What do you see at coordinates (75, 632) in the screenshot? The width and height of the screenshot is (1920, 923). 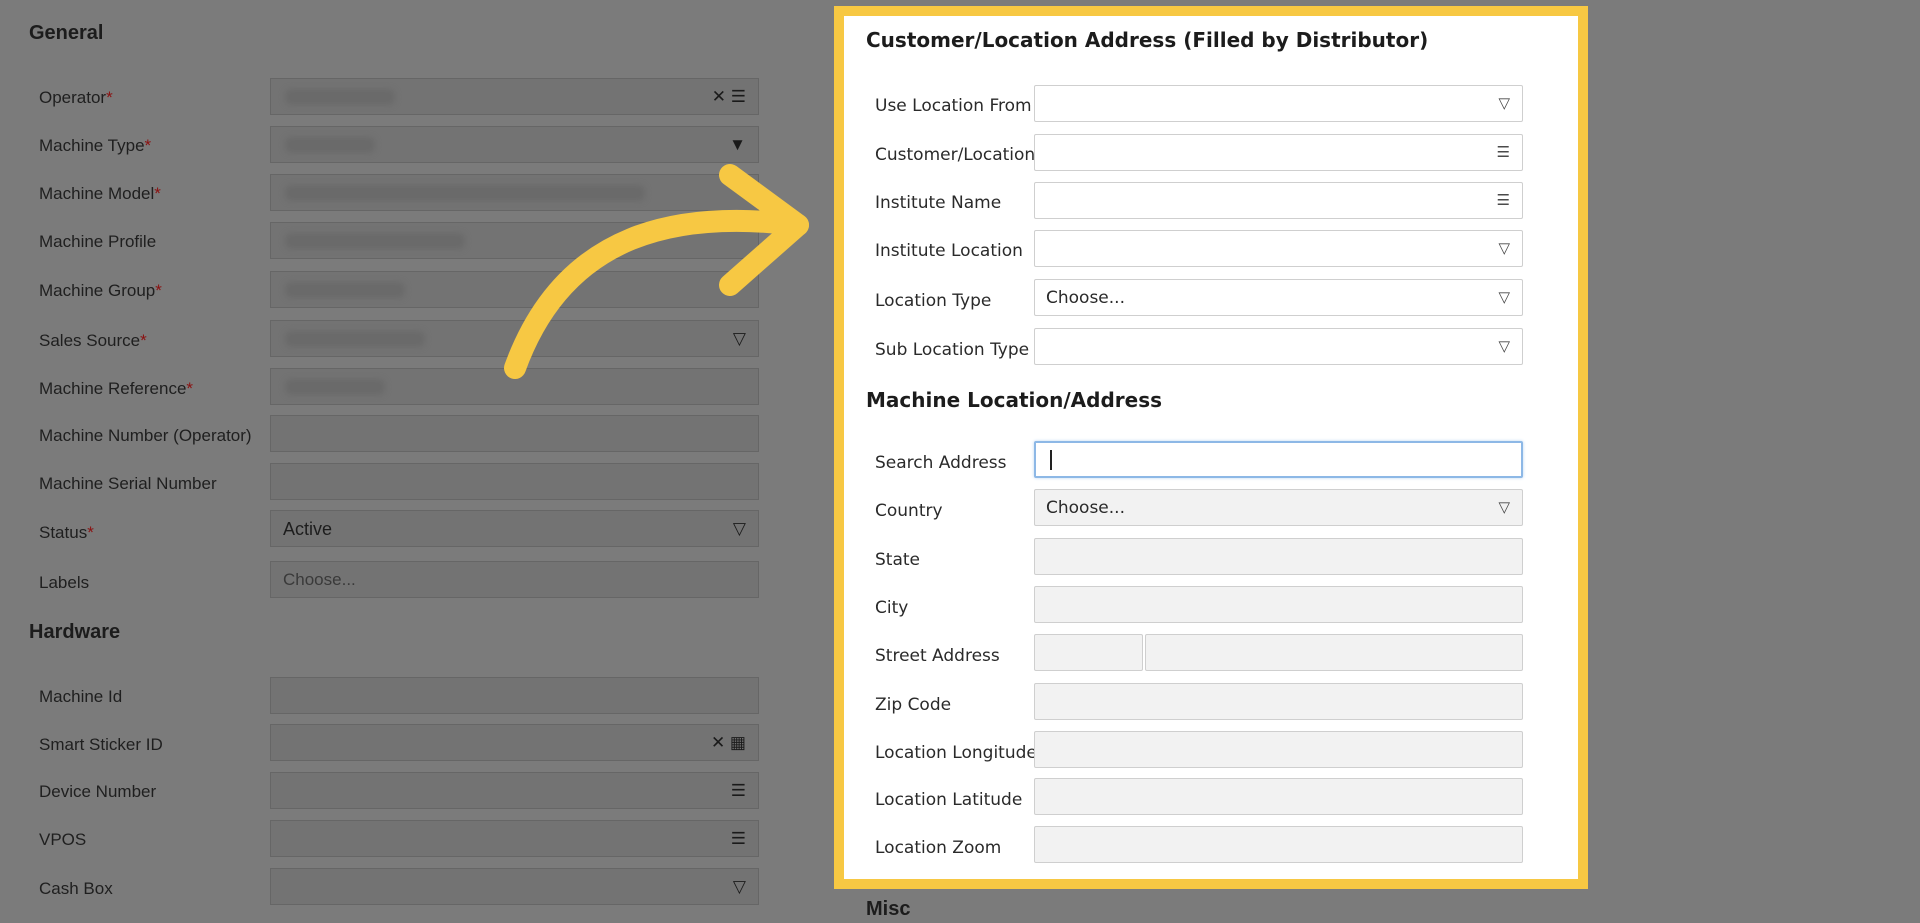 I see `hardware-section-title: Hardware` at bounding box center [75, 632].